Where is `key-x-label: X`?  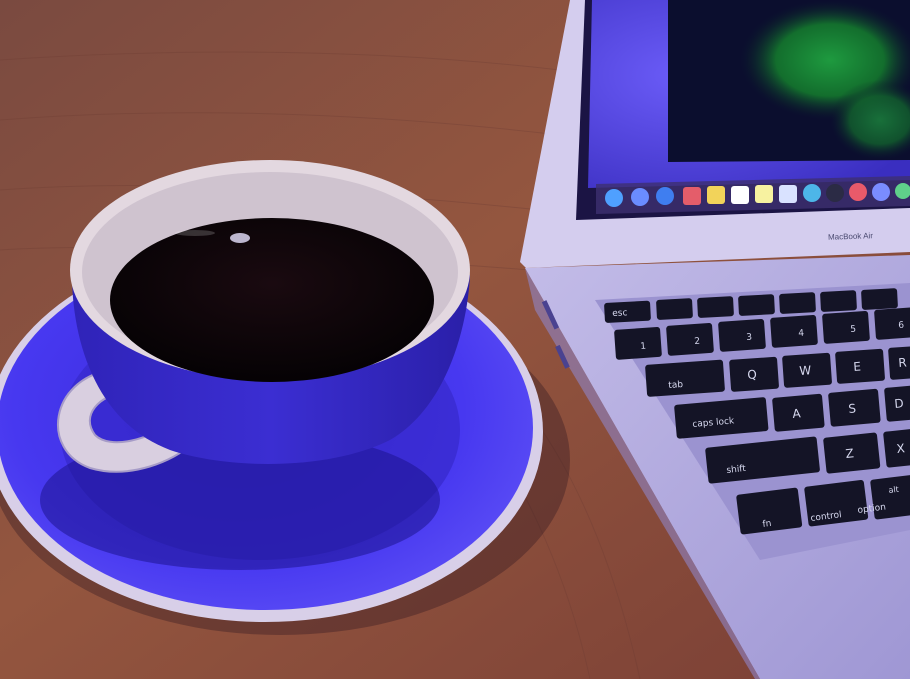 key-x-label: X is located at coordinates (900, 448).